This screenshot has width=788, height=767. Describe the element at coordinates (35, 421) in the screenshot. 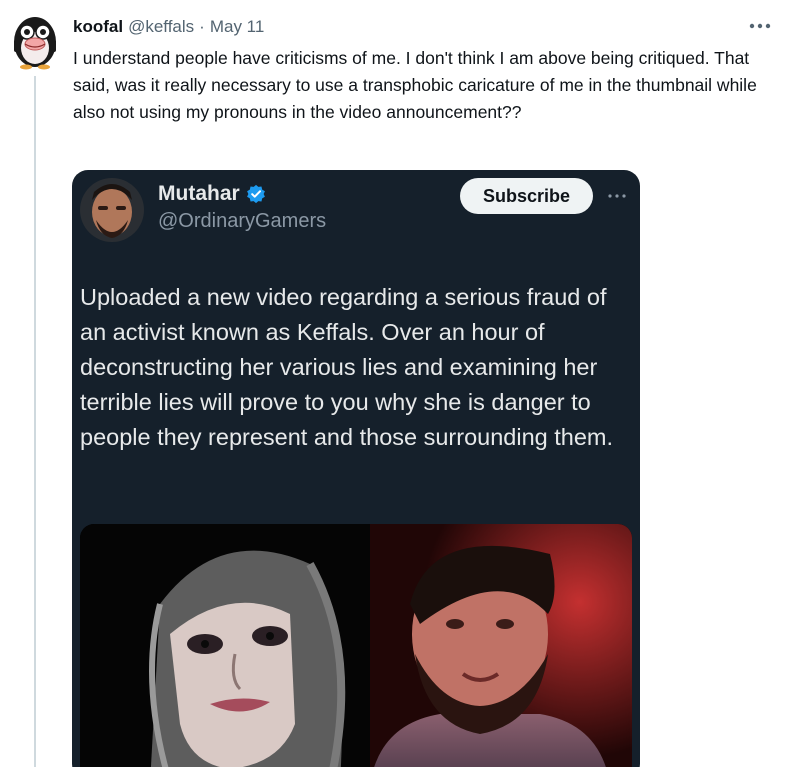

I see `thread-line` at that location.